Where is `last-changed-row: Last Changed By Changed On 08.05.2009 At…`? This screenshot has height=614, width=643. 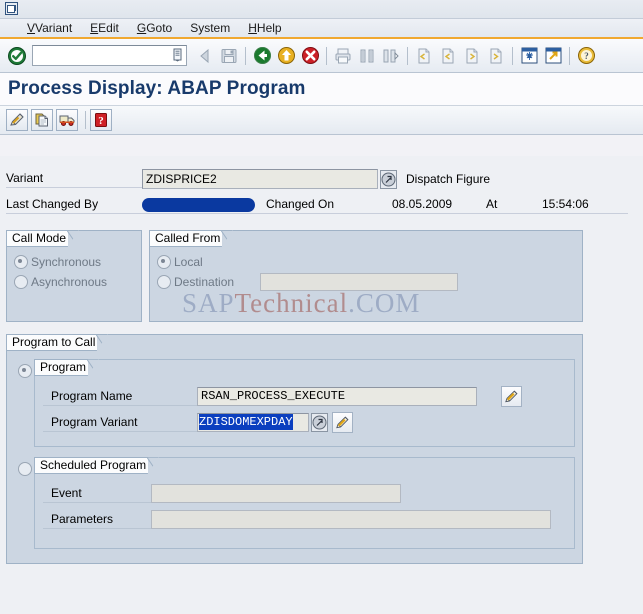 last-changed-row: Last Changed By Changed On 08.05.2009 At… is located at coordinates (324, 205).